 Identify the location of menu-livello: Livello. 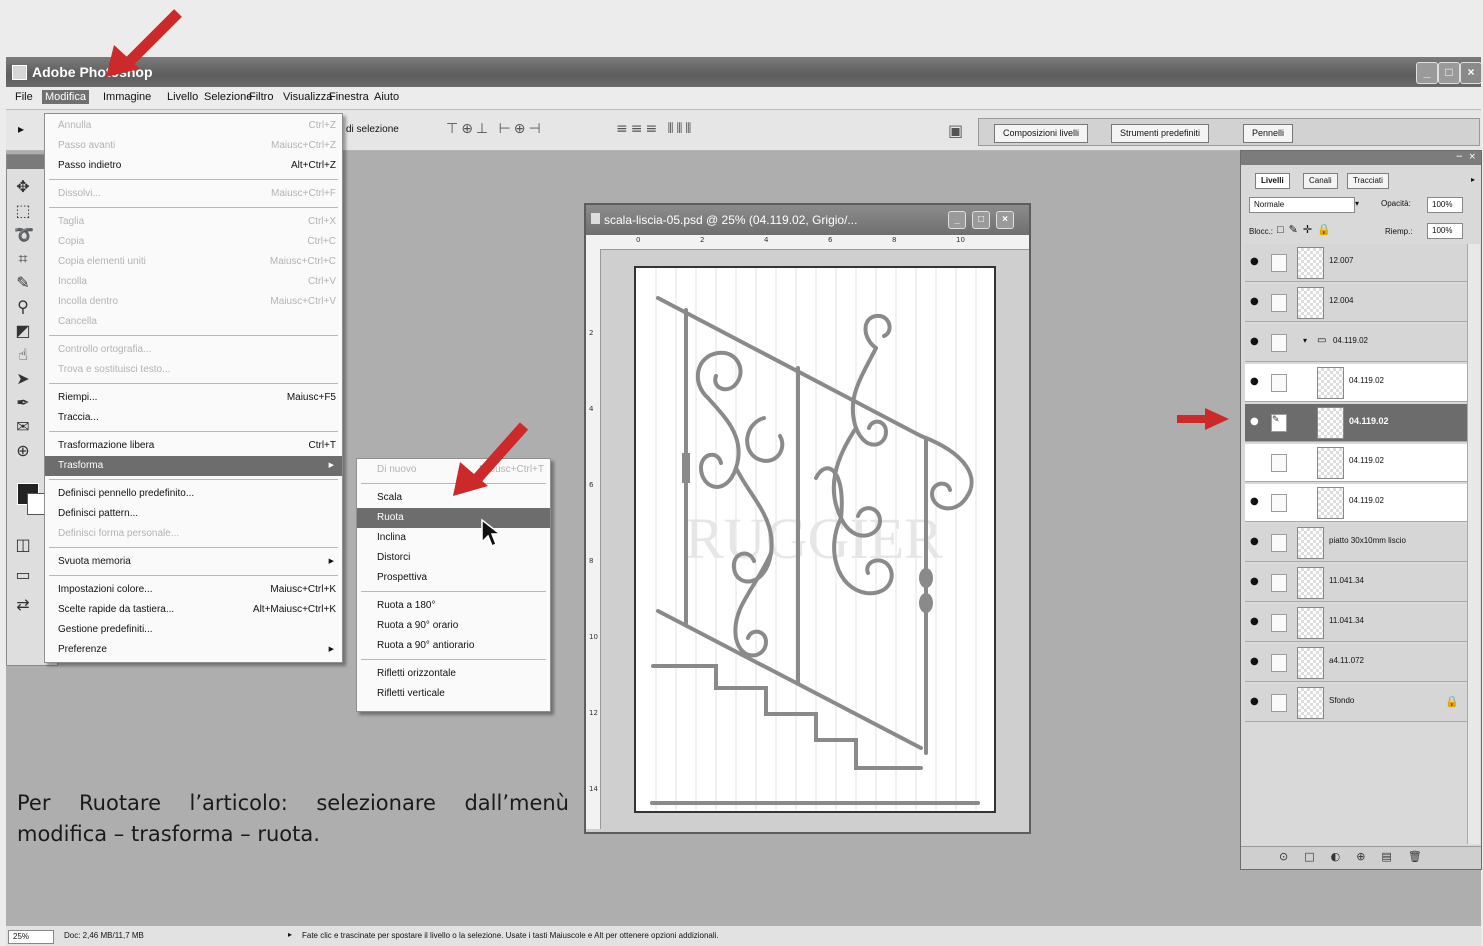
(182, 97).